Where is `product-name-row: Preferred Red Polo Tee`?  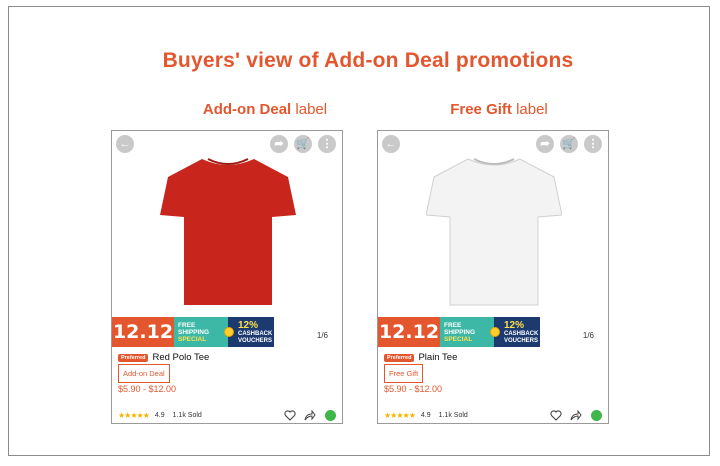
product-name-row: Preferred Red Polo Tee is located at coordinates (163, 357).